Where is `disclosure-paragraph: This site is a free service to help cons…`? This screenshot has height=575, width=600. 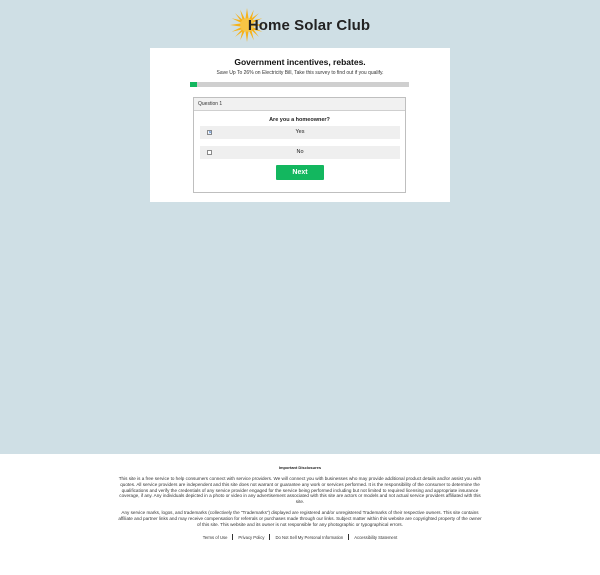
disclosure-paragraph: This site is a free service to help cons… is located at coordinates (300, 490).